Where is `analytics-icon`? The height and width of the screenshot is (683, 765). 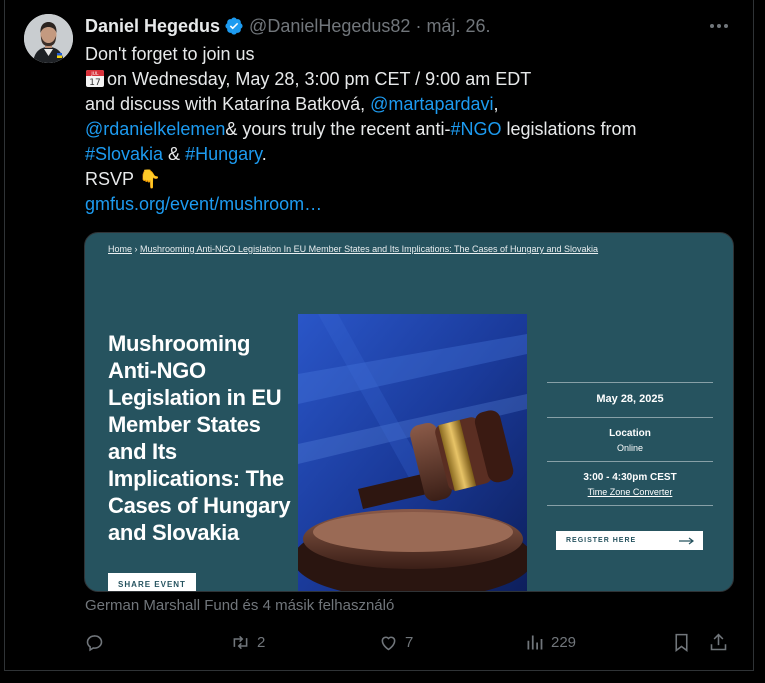 analytics-icon is located at coordinates (535, 642).